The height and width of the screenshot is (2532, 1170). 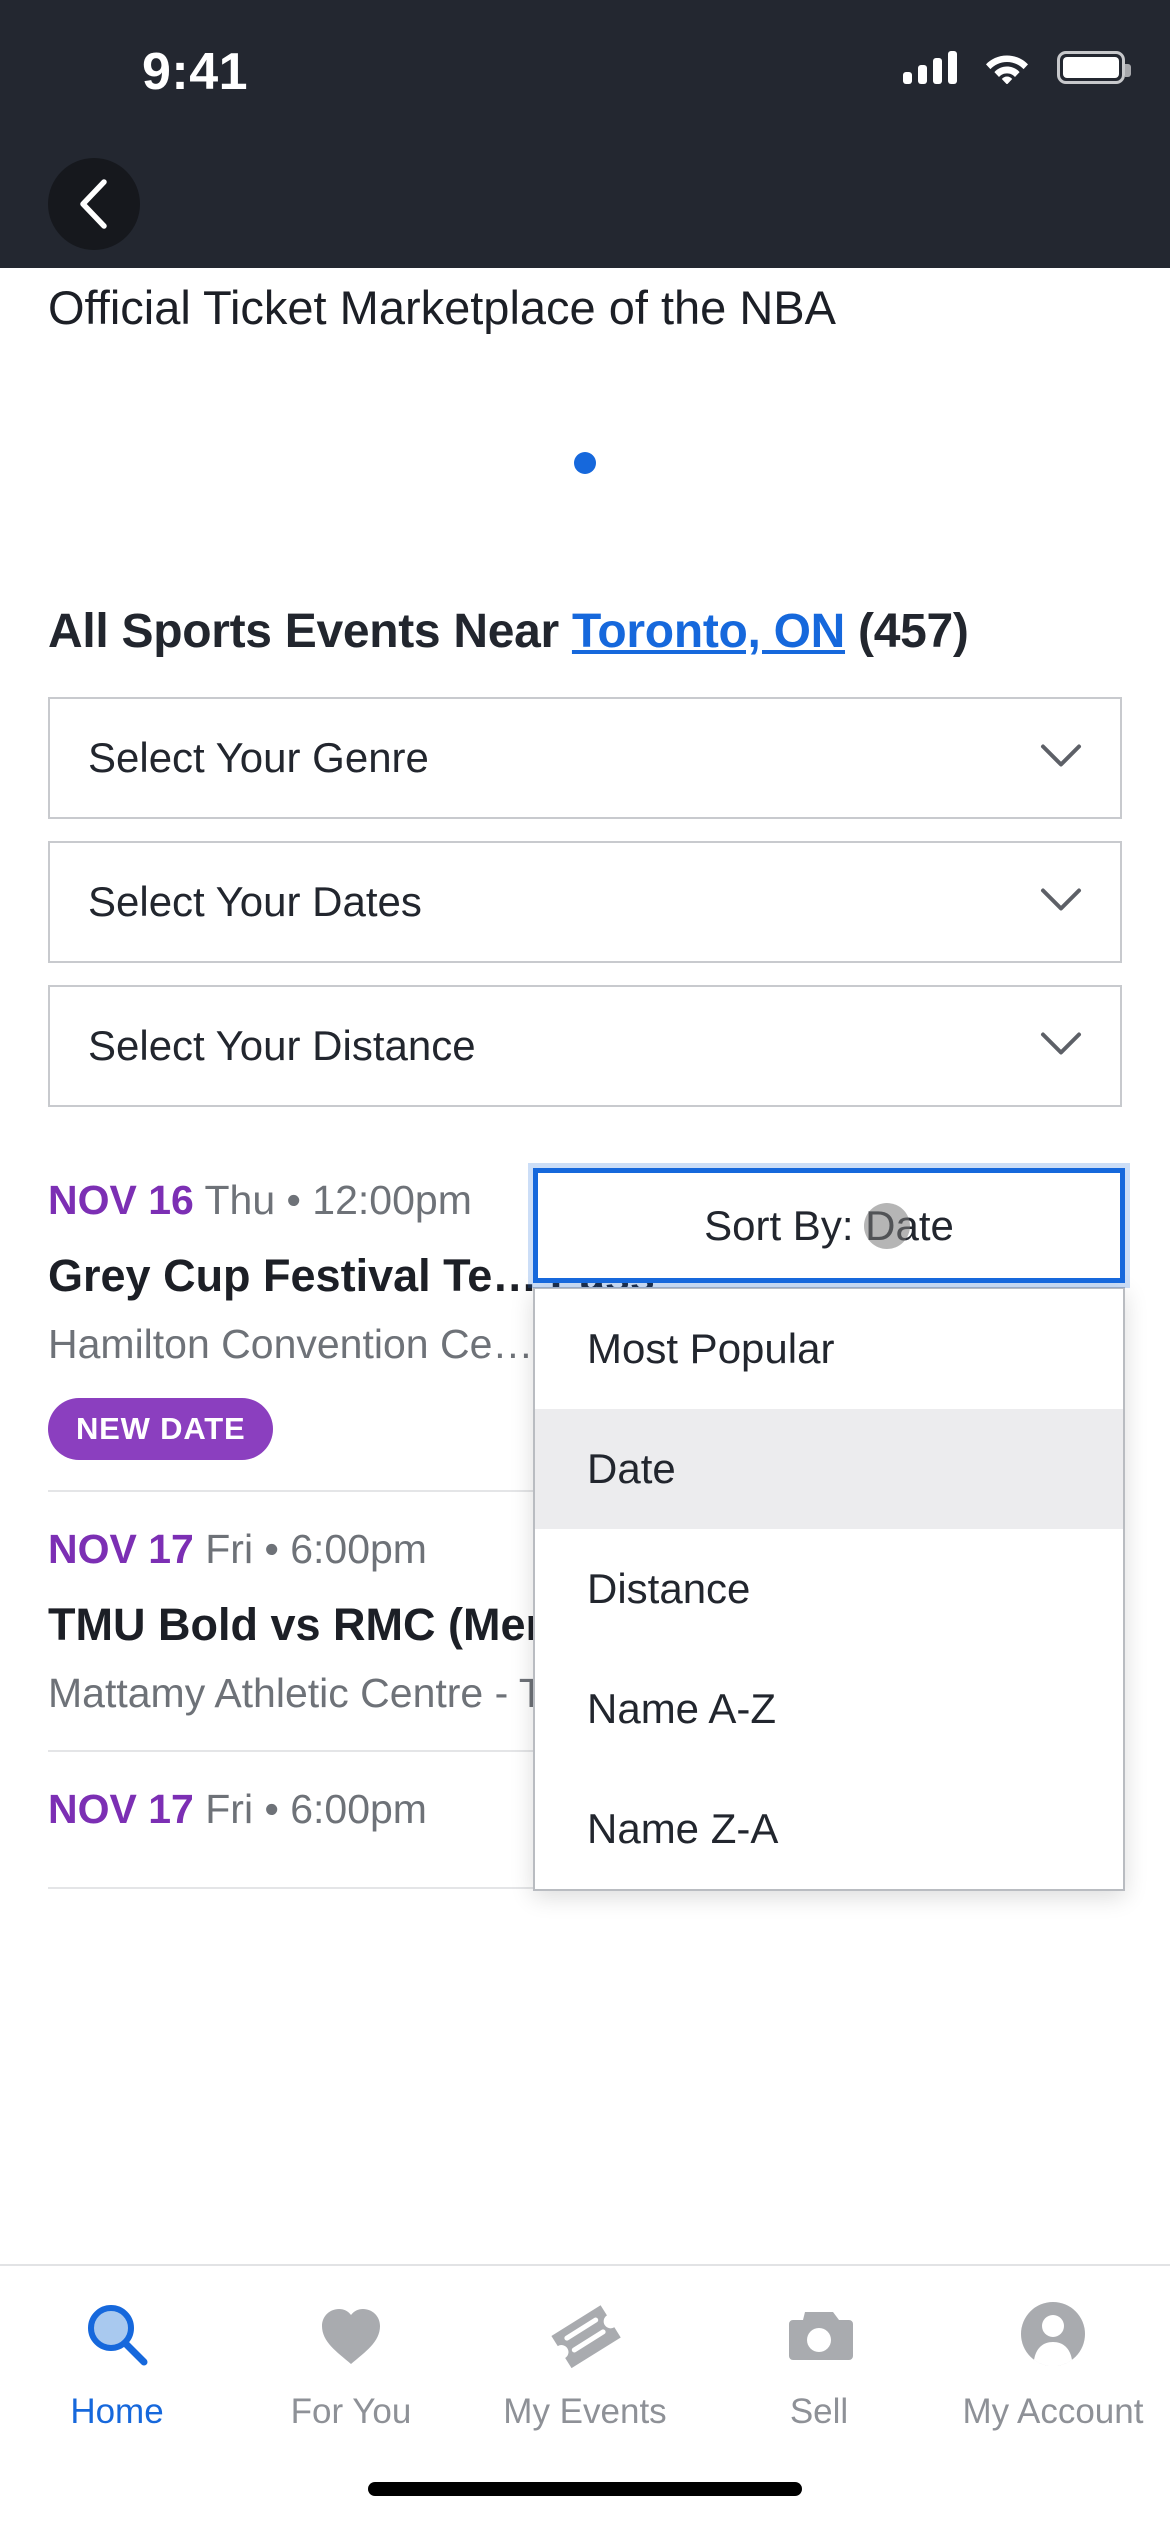 What do you see at coordinates (585, 2335) in the screenshot?
I see `ticket-icon` at bounding box center [585, 2335].